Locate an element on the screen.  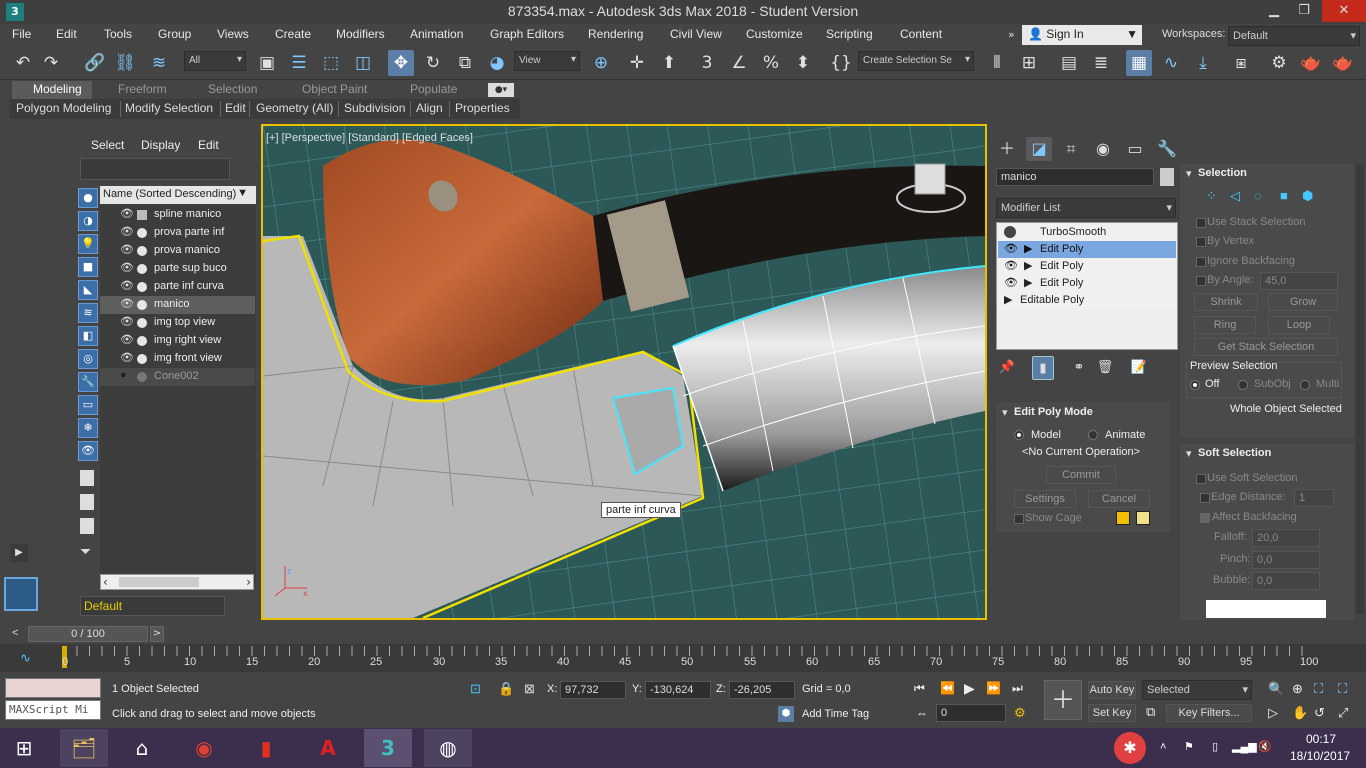
scene-tab-edit: Edit is located at coordinates (208, 145).